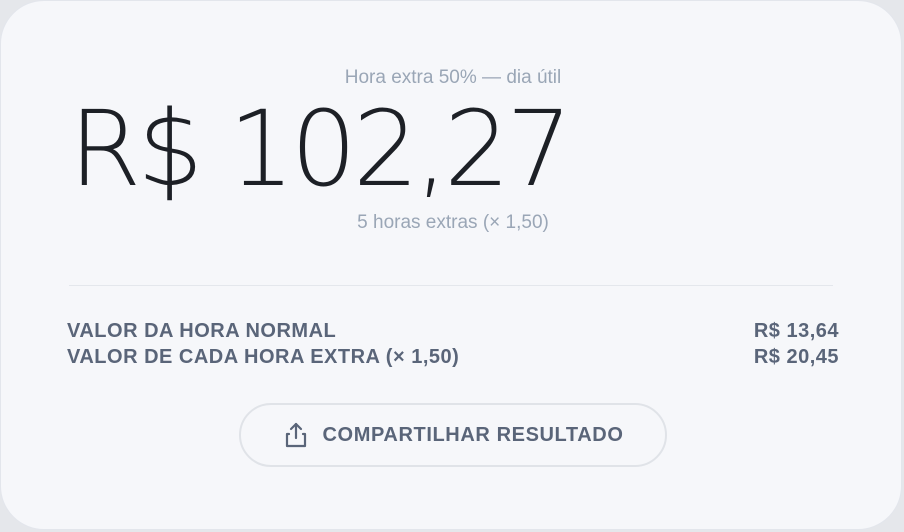  What do you see at coordinates (796, 331) in the screenshot?
I see `breakdown-value: R$ 13,64` at bounding box center [796, 331].